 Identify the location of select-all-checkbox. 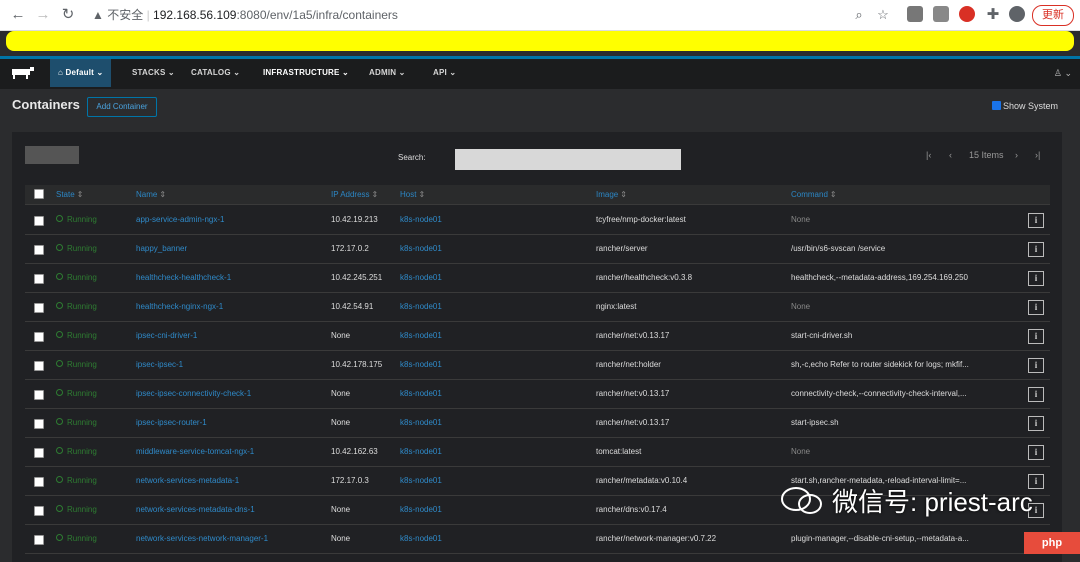
(39, 194).